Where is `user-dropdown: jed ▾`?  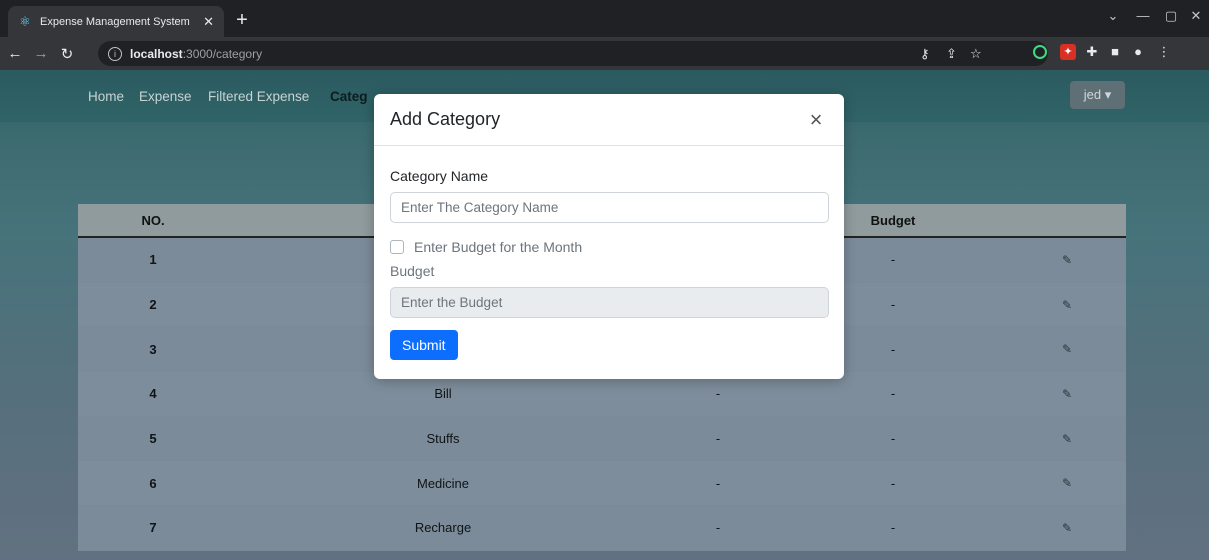
user-dropdown: jed ▾ is located at coordinates (1097, 95).